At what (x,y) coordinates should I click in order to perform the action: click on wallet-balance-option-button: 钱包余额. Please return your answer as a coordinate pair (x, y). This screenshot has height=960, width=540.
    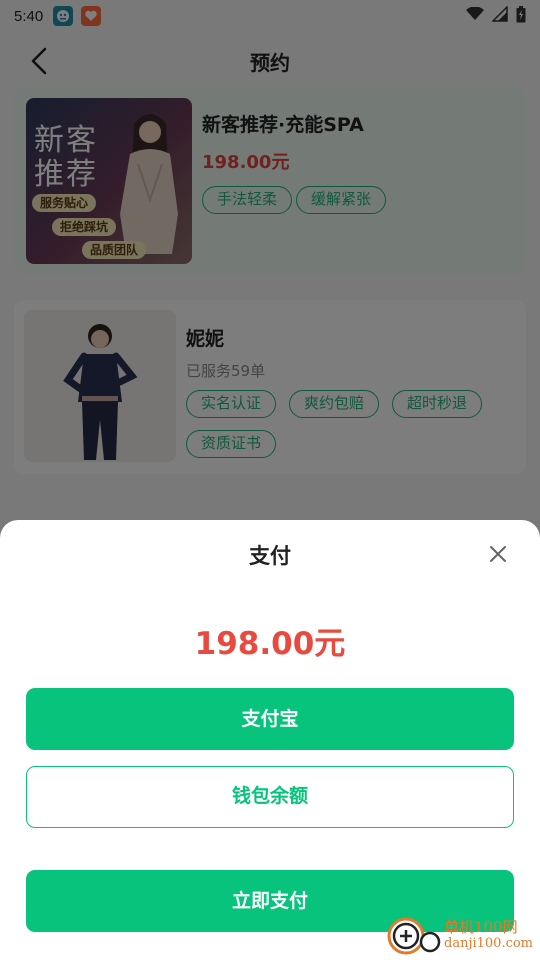
    Looking at the image, I should click on (270, 797).